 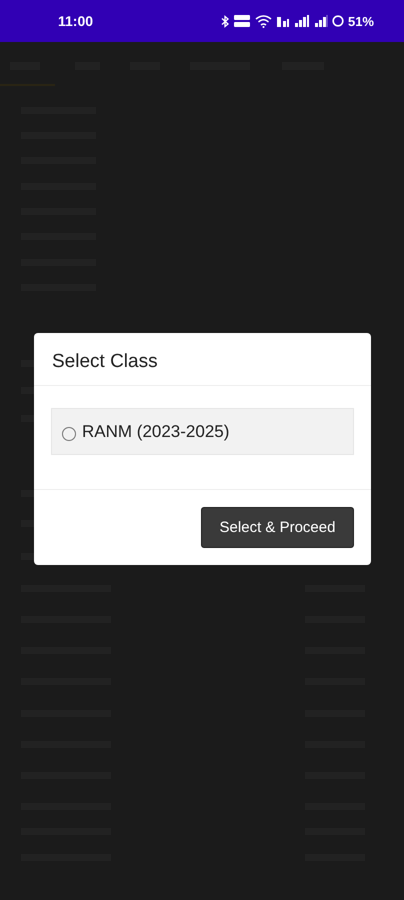 What do you see at coordinates (202, 359) in the screenshot?
I see `dialog-title: Select Class` at bounding box center [202, 359].